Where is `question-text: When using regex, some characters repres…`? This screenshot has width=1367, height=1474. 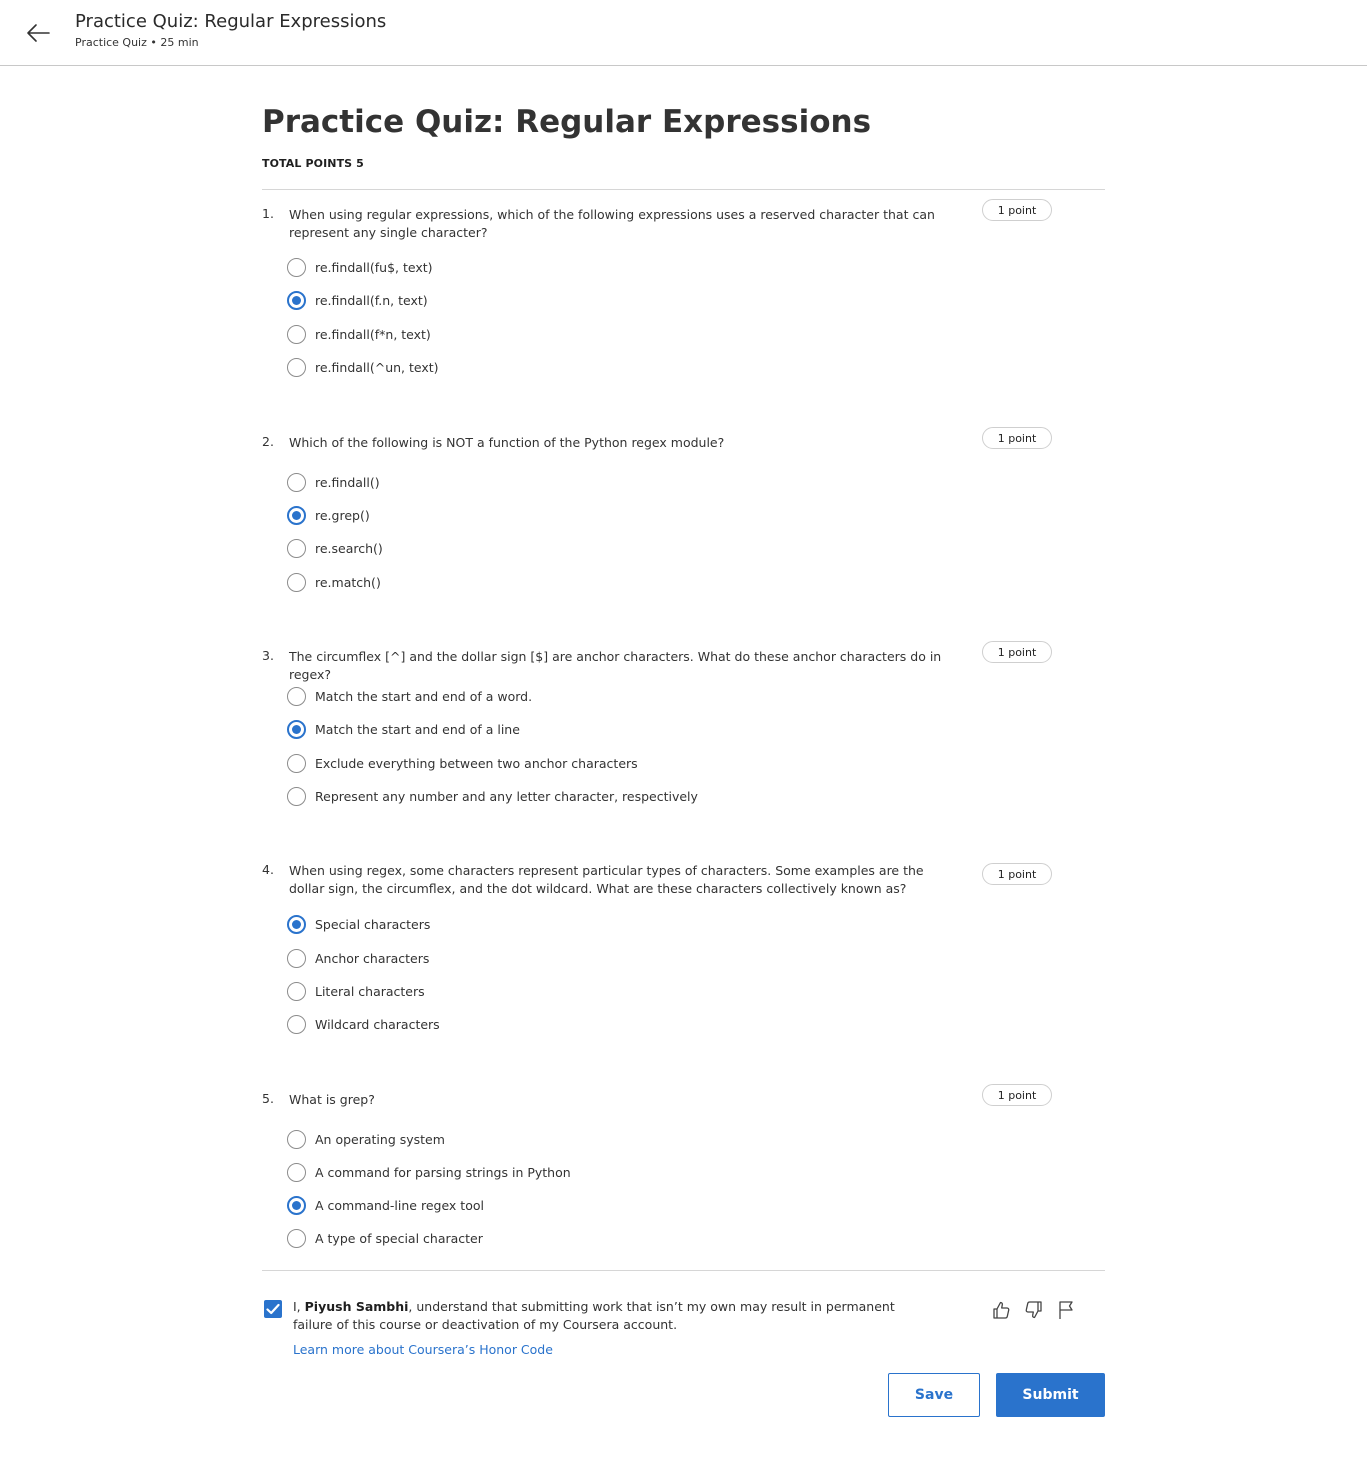
question-text: When using regex, some characters repres… is located at coordinates (606, 879).